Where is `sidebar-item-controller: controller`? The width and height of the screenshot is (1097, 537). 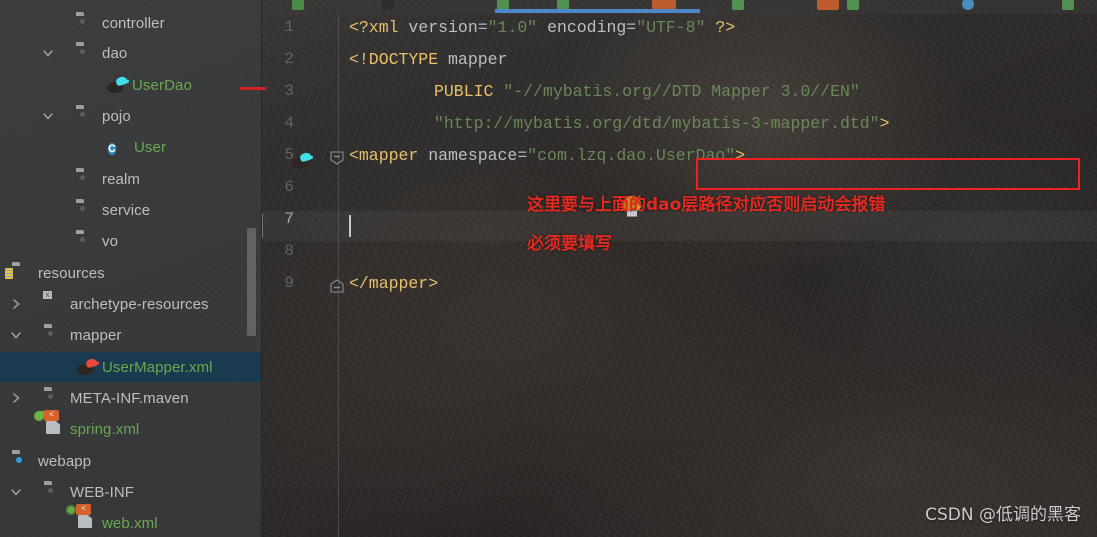
sidebar-item-controller: controller is located at coordinates (131, 23).